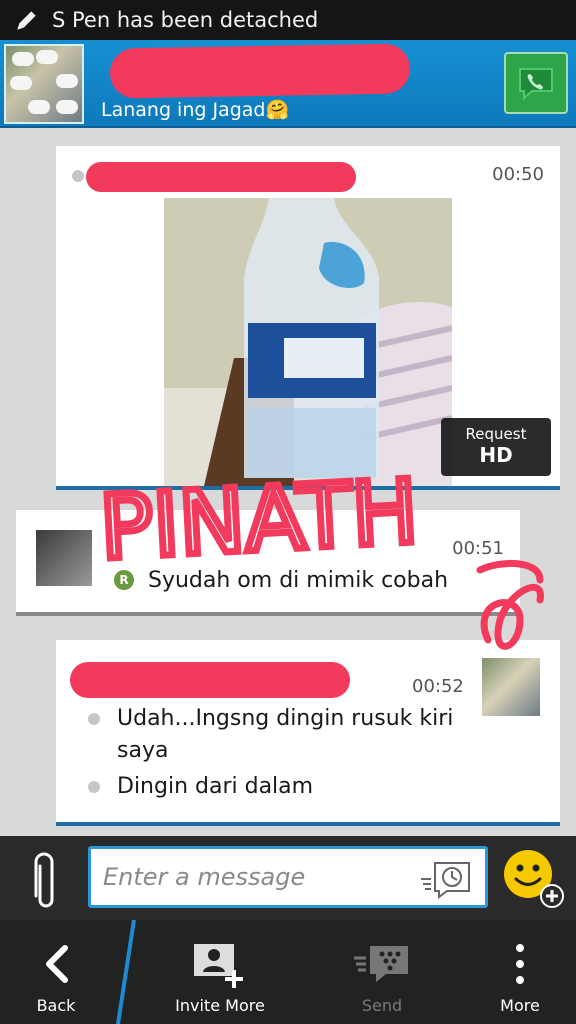  Describe the element at coordinates (44, 880) in the screenshot. I see `attach-icon` at that location.